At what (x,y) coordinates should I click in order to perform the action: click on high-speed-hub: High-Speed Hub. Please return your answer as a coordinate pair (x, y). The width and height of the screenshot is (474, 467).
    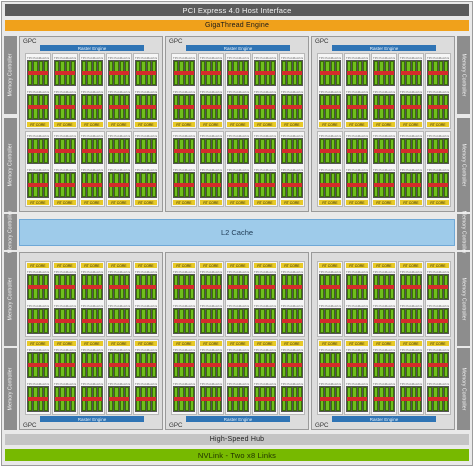
    Looking at the image, I should click on (237, 439).